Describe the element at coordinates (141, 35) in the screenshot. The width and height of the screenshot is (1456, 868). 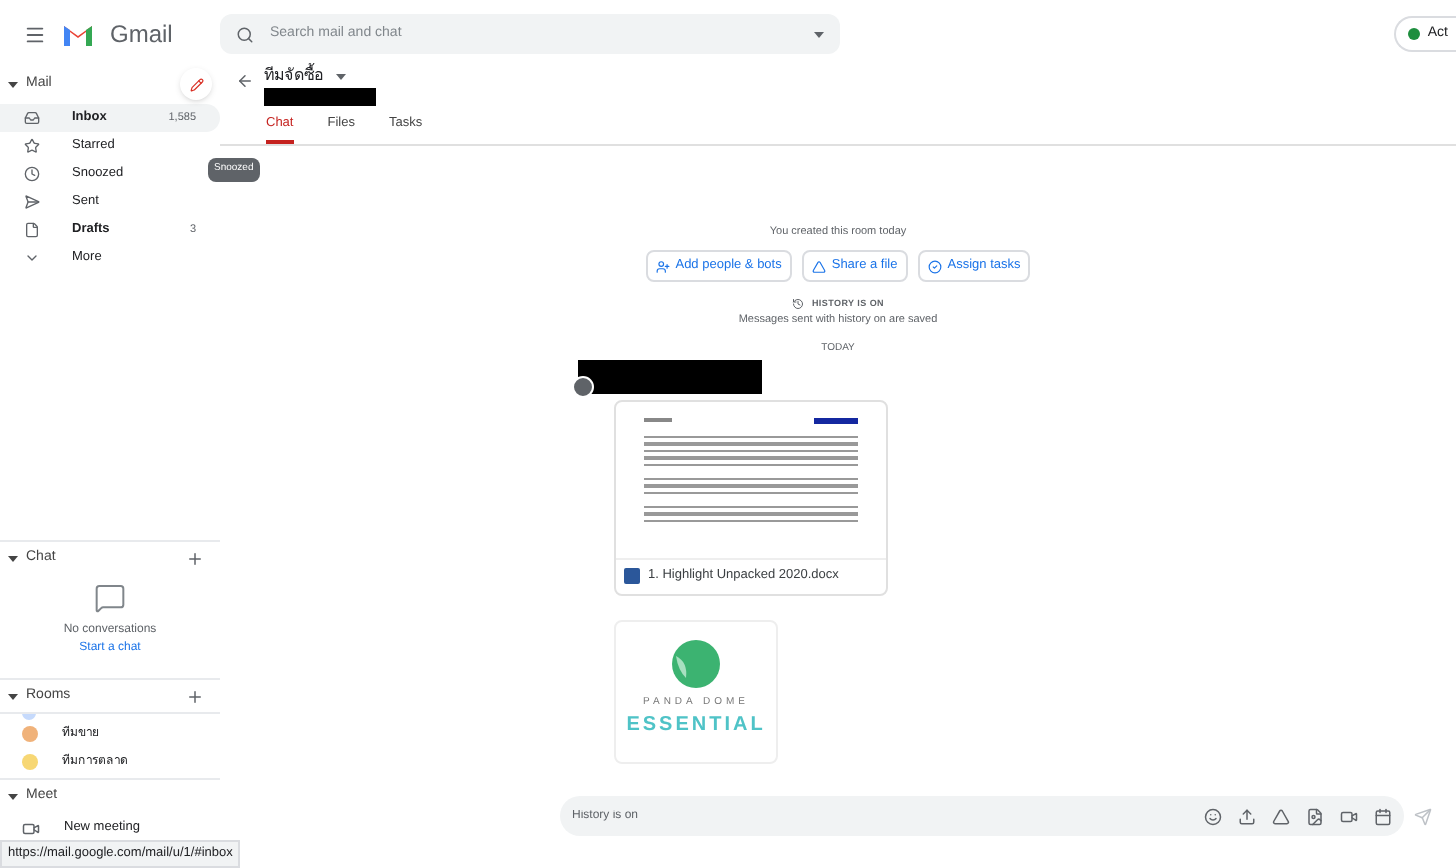
I see `app-name: Gmail` at that location.